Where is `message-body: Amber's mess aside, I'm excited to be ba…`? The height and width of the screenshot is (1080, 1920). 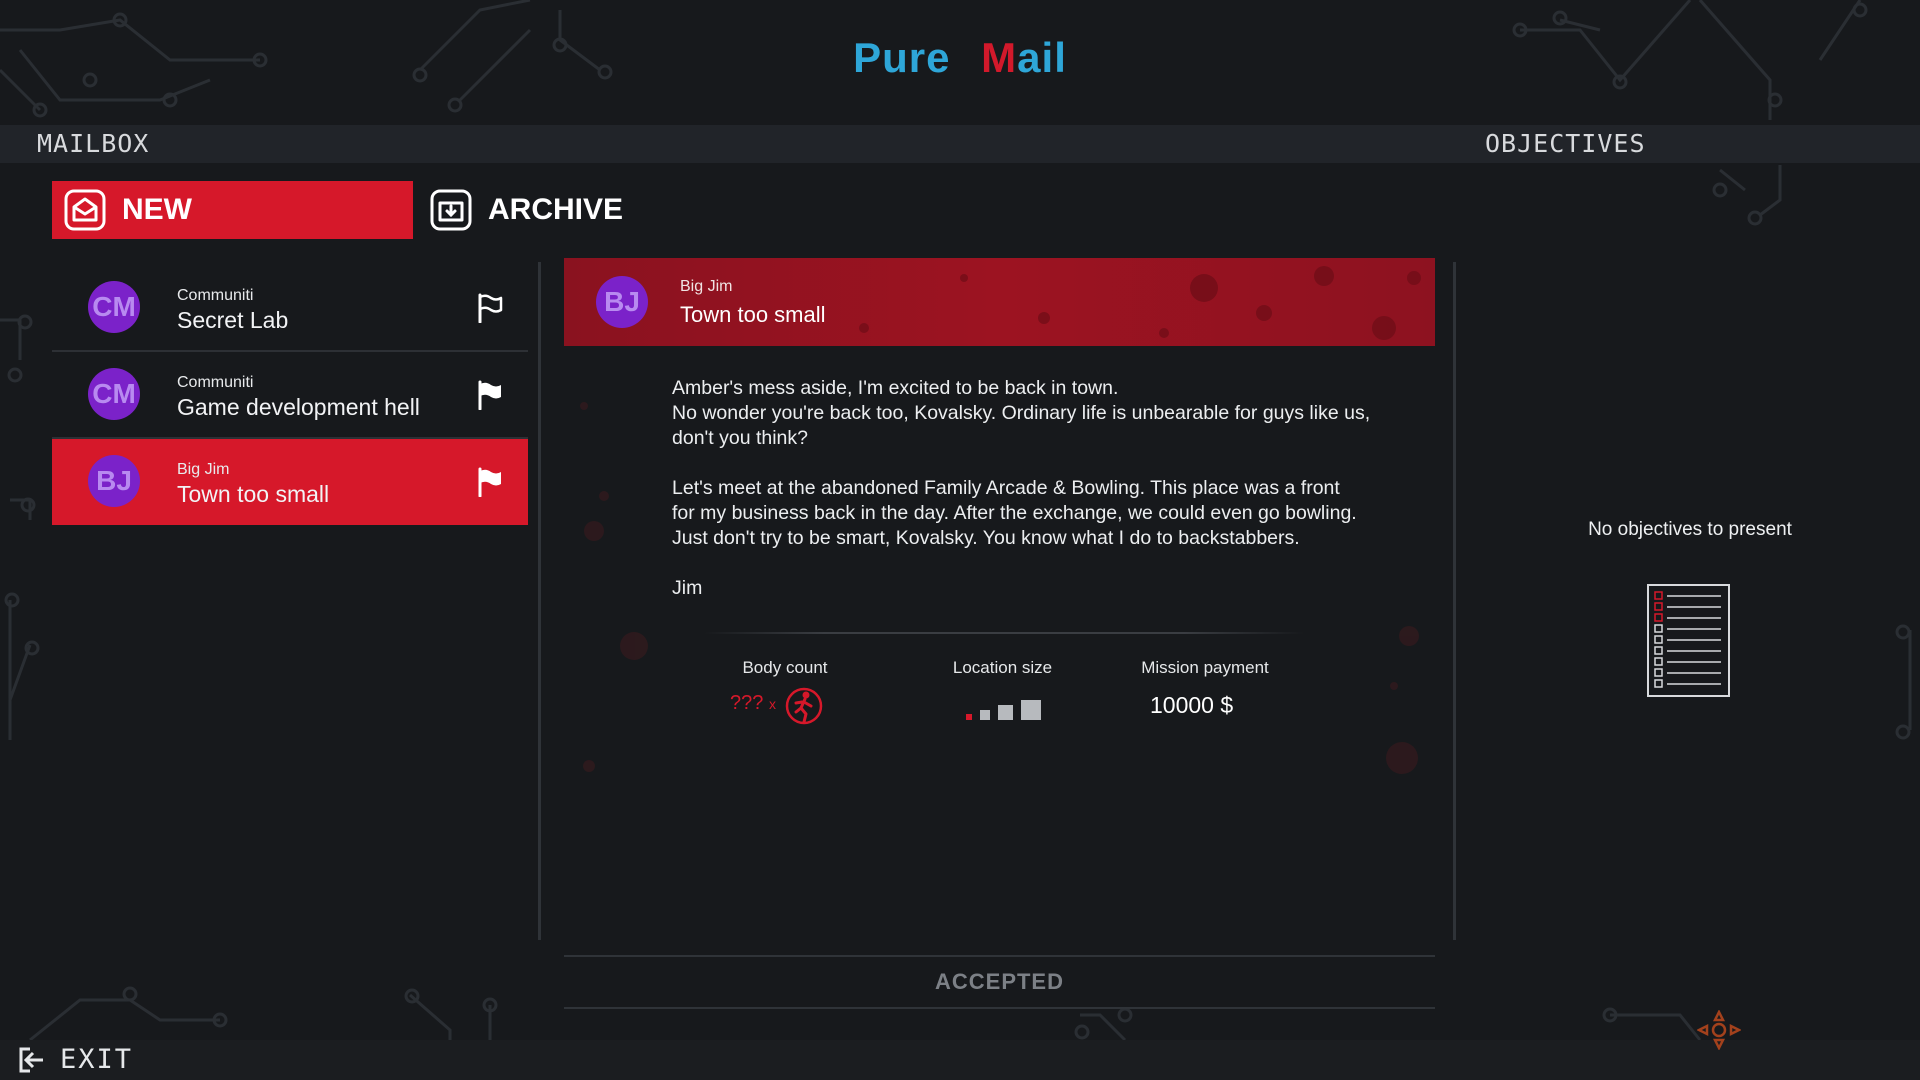 message-body: Amber's mess aside, I'm excited to be ba… is located at coordinates (1032, 501).